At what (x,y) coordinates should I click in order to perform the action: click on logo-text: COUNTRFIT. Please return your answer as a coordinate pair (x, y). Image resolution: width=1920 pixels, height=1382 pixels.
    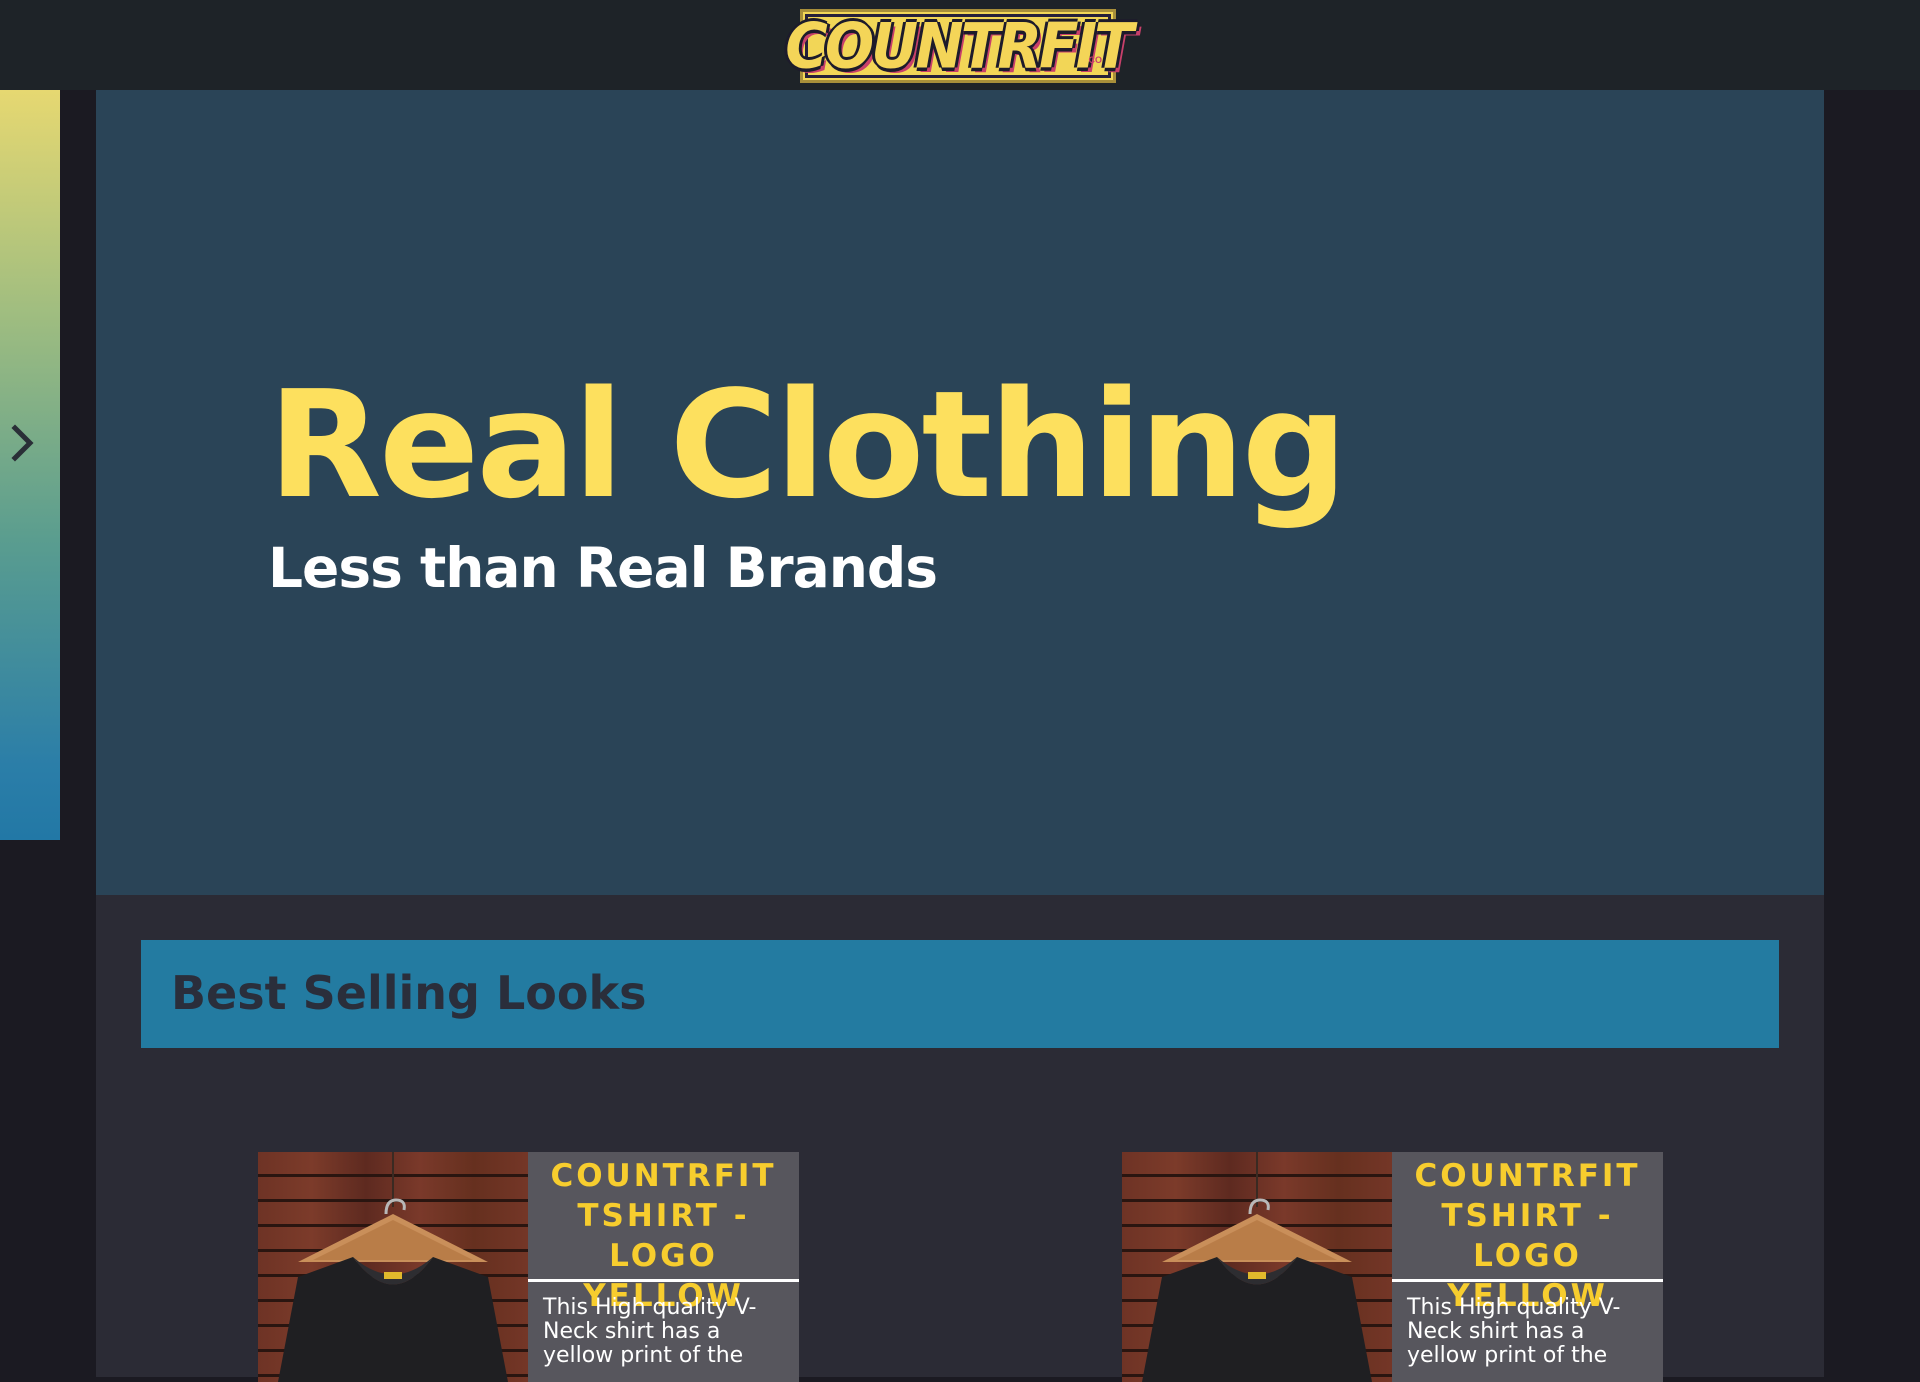
    Looking at the image, I should click on (959, 46).